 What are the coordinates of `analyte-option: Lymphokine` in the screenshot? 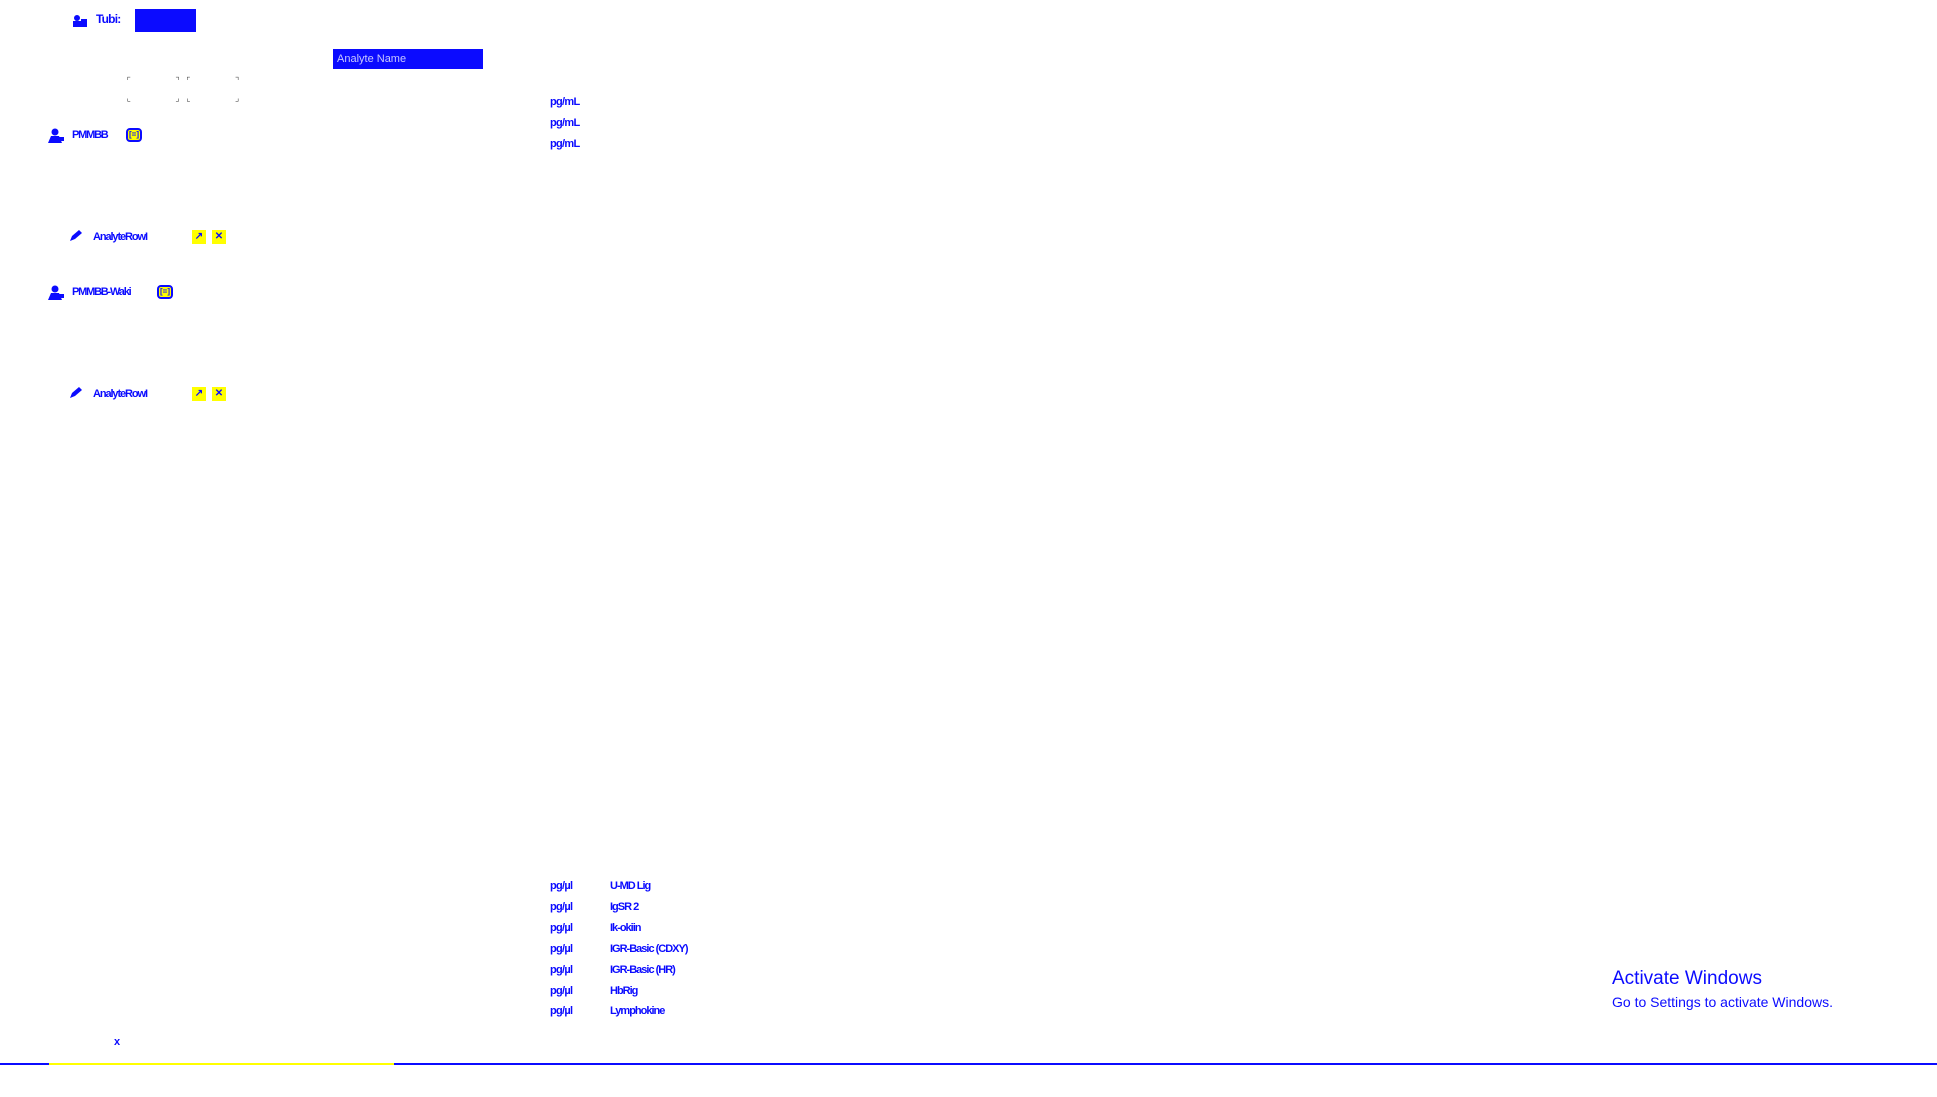 It's located at (637, 1011).